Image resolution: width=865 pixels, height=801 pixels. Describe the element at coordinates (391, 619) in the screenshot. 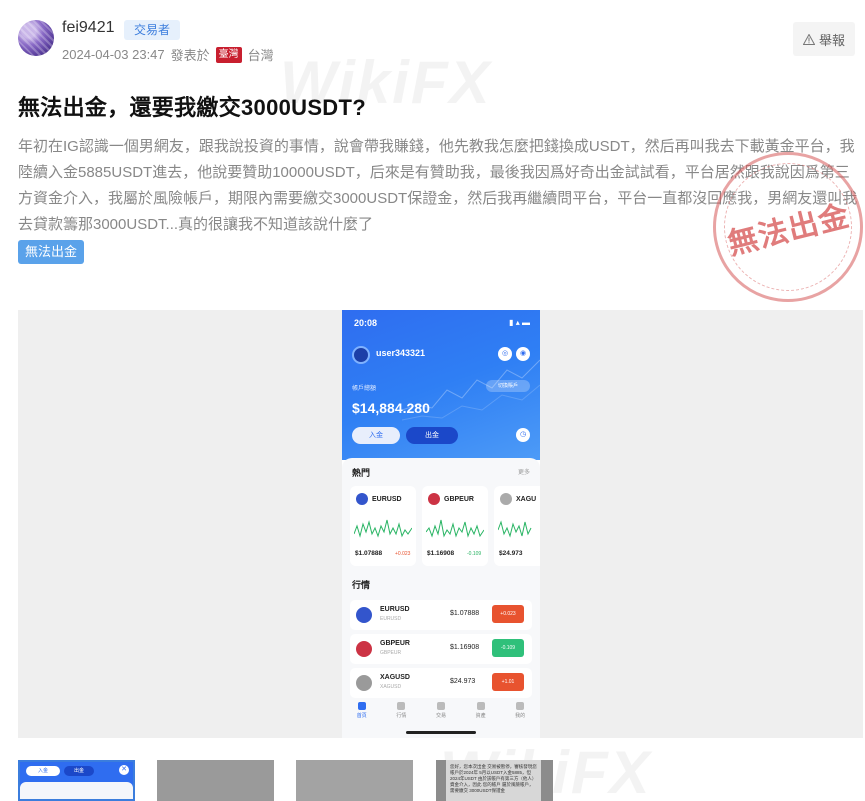

I see `market-row-sub: EURUSD` at that location.